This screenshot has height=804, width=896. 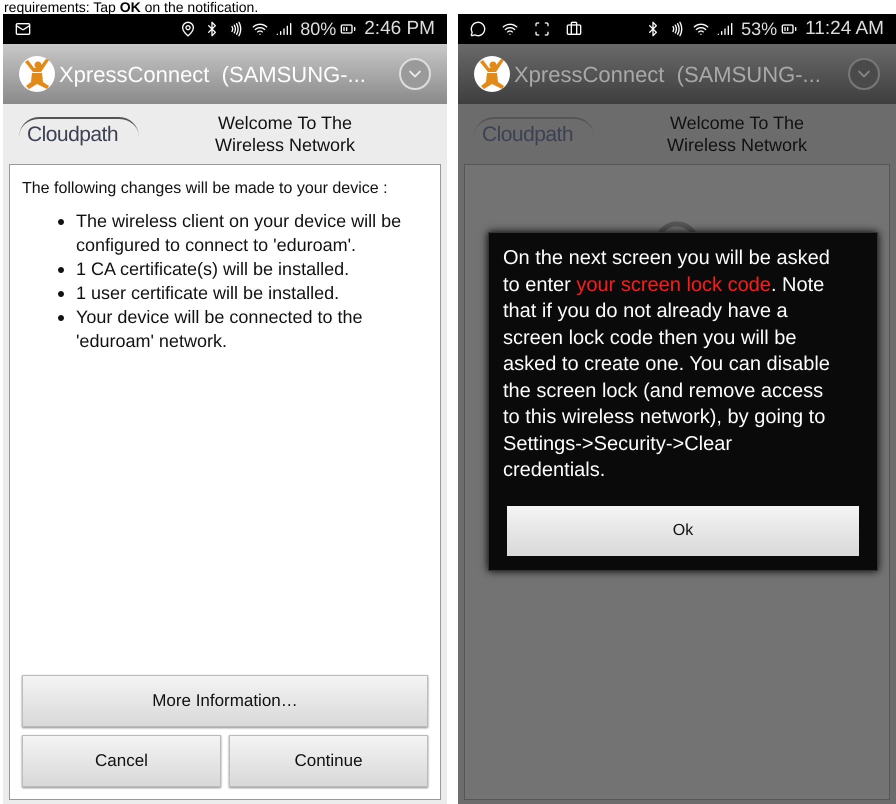 I want to click on caption-text: requirements: Tap OK on the notification., so click(x=131, y=7).